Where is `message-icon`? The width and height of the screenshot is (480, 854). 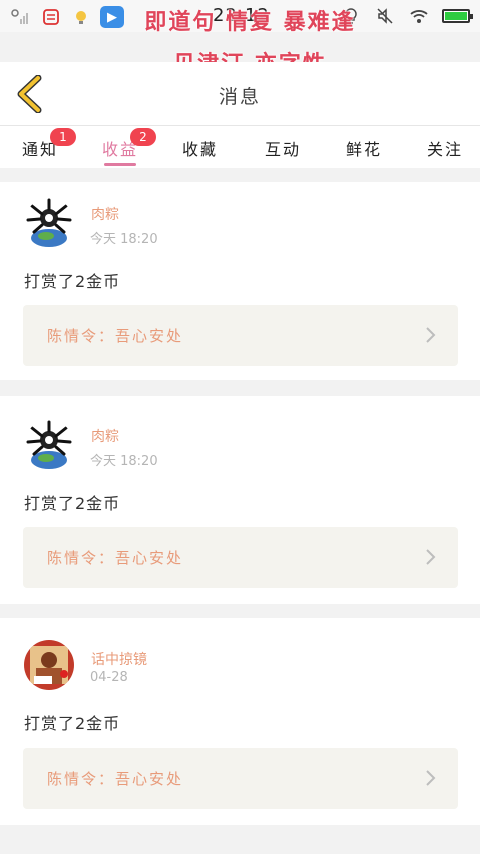
message-icon is located at coordinates (51, 17).